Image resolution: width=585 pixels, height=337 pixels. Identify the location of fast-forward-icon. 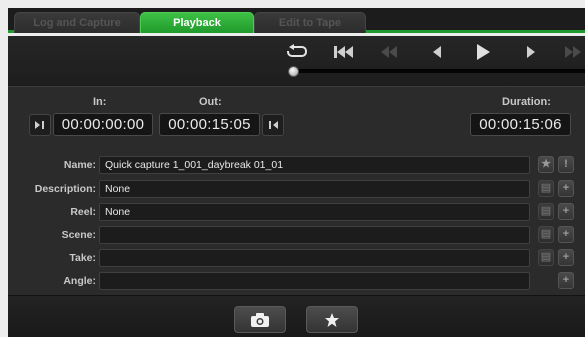
(573, 52).